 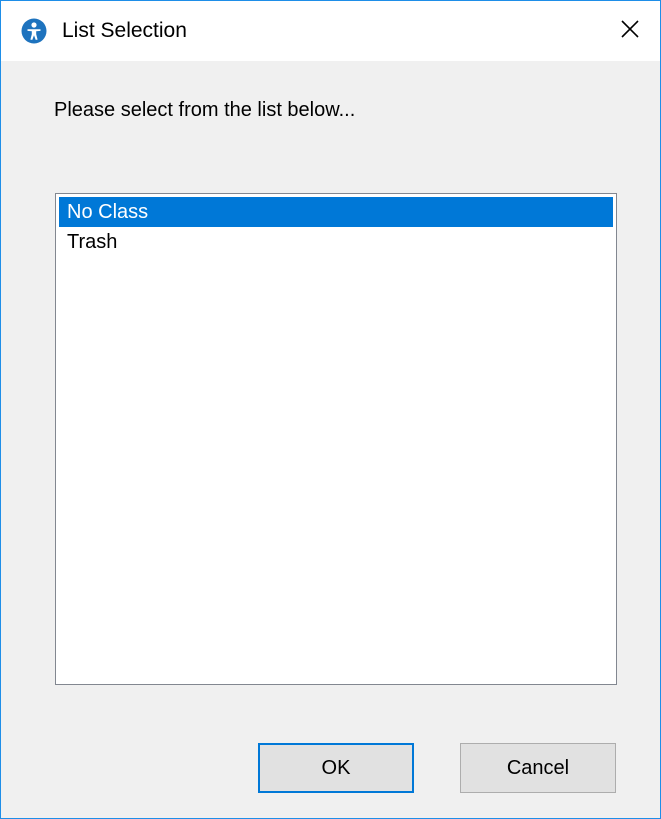 I want to click on ok-button: OK, so click(x=336, y=768).